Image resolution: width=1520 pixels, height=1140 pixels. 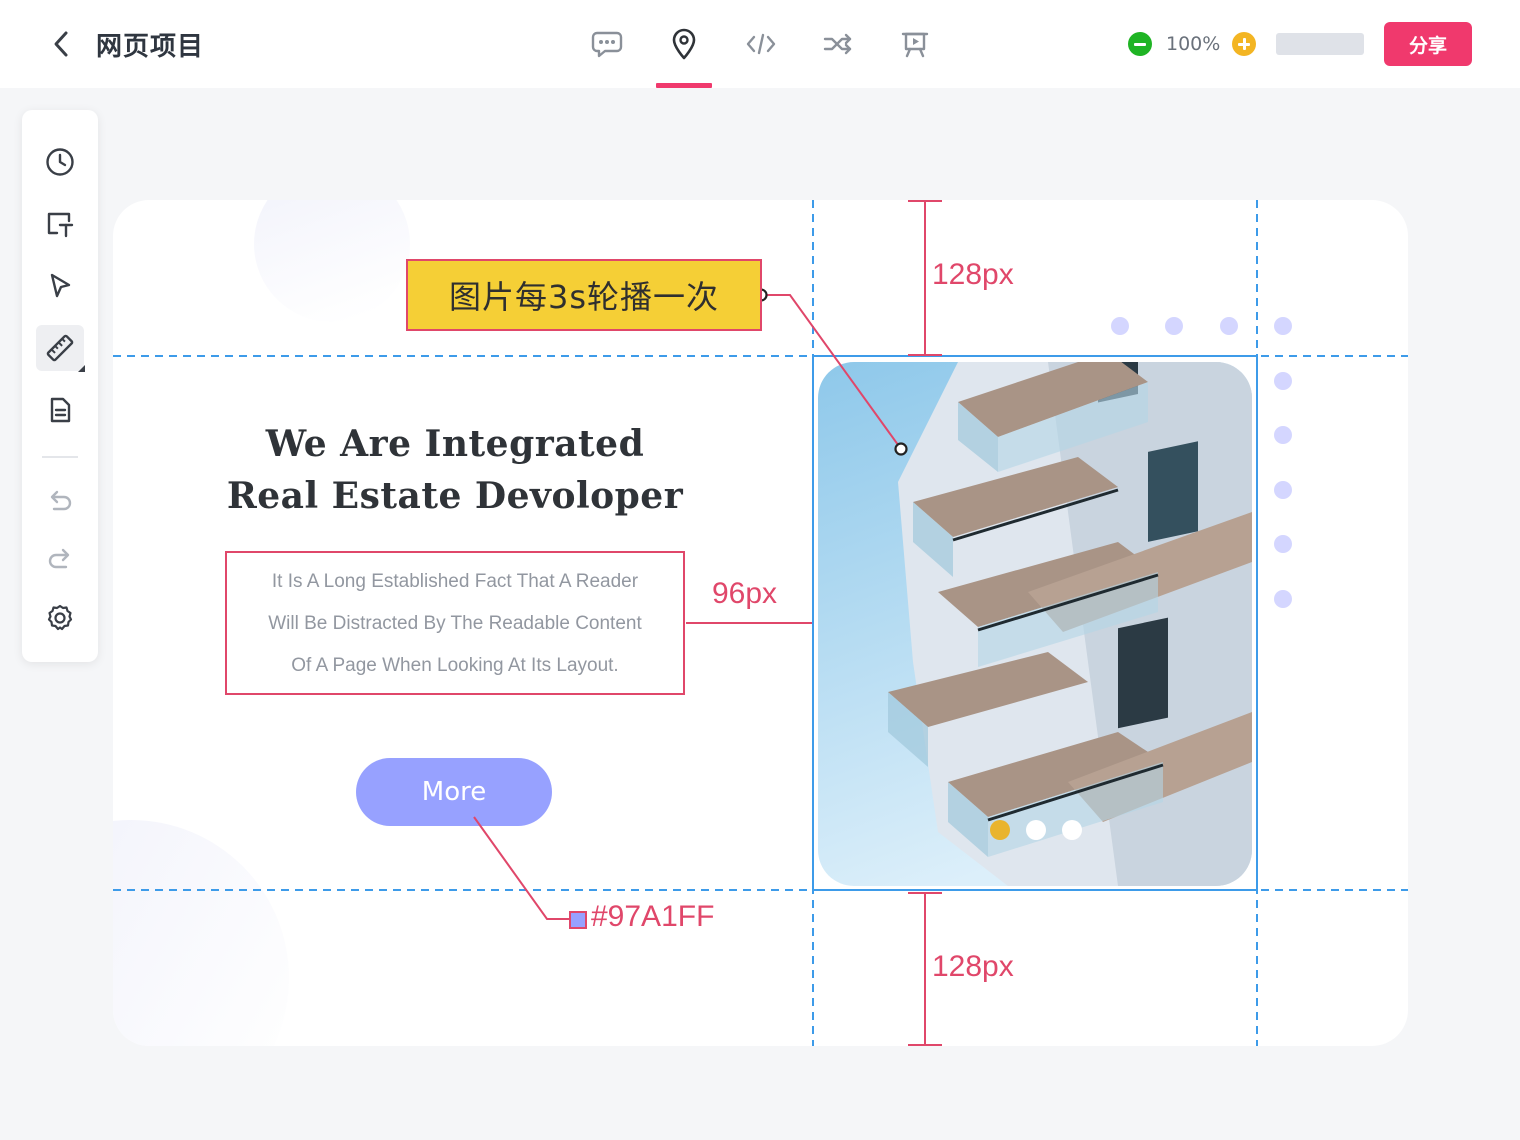 I want to click on gear-icon, so click(x=60, y=617).